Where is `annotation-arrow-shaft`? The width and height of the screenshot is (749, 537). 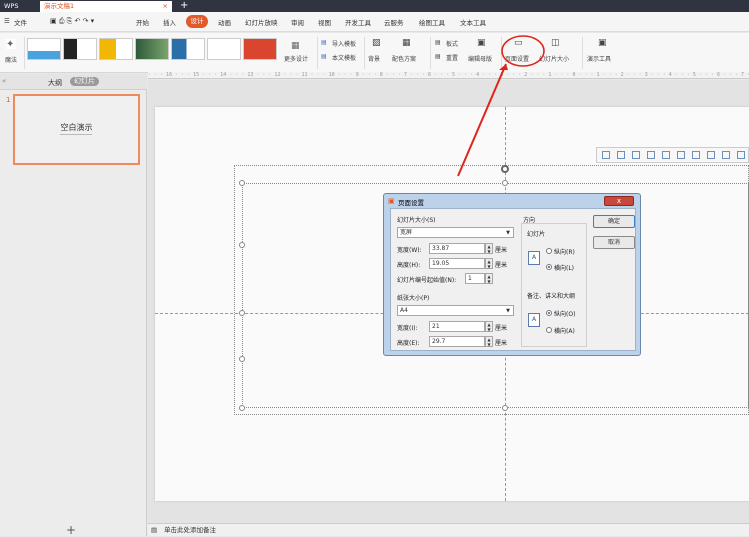
annotation-arrow-shaft is located at coordinates (482, 120).